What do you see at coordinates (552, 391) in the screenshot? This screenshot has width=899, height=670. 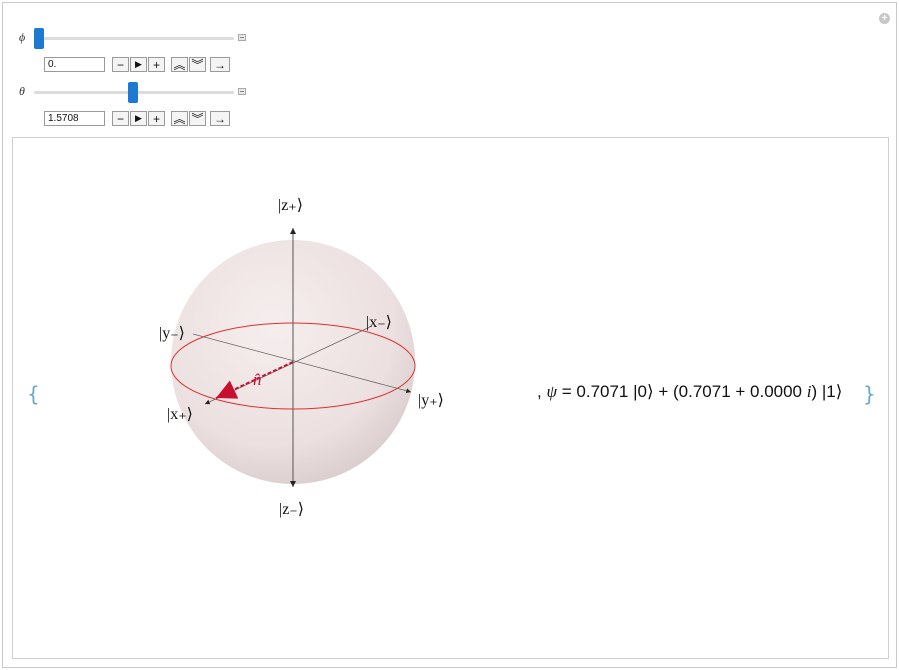 I see `psi-symbol: ψ` at bounding box center [552, 391].